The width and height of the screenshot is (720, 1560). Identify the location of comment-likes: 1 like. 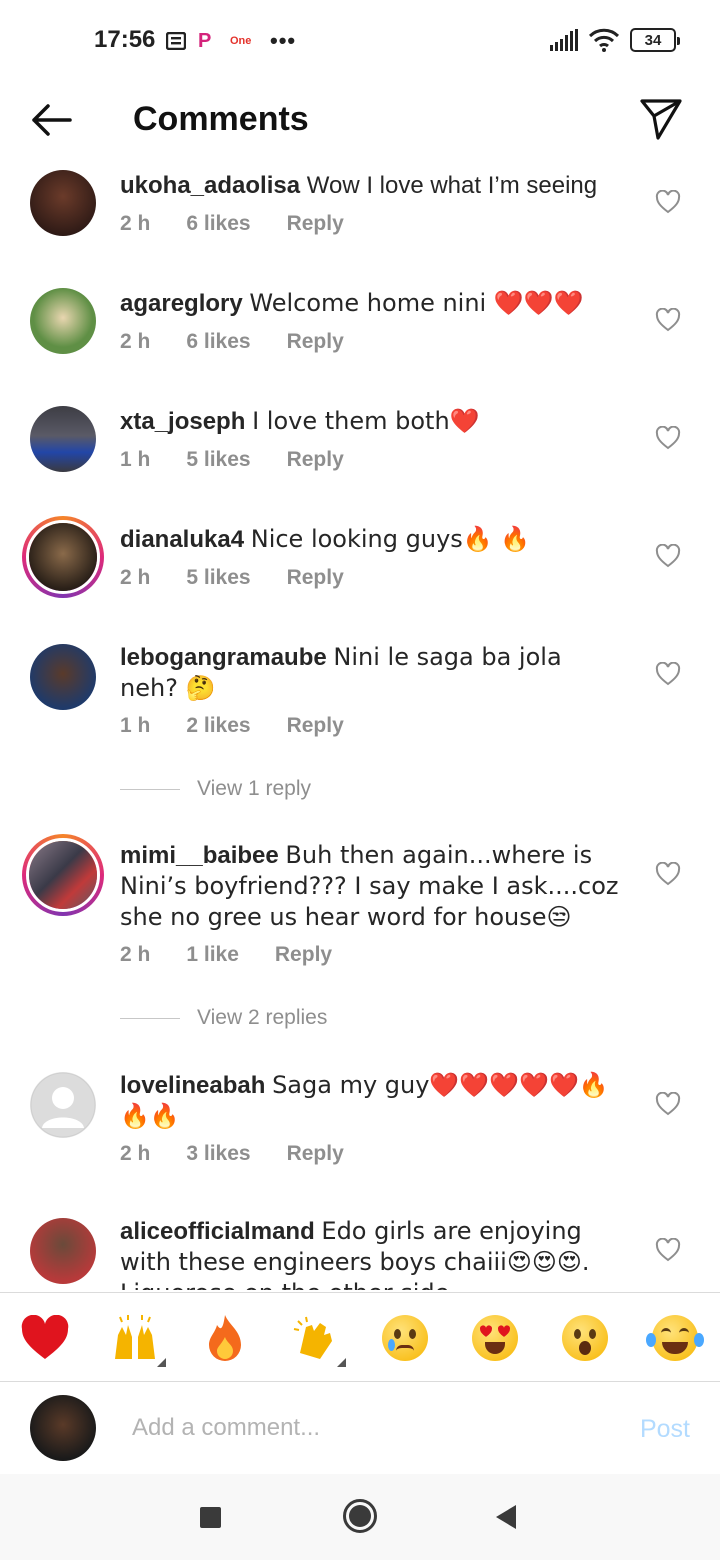
(212, 955).